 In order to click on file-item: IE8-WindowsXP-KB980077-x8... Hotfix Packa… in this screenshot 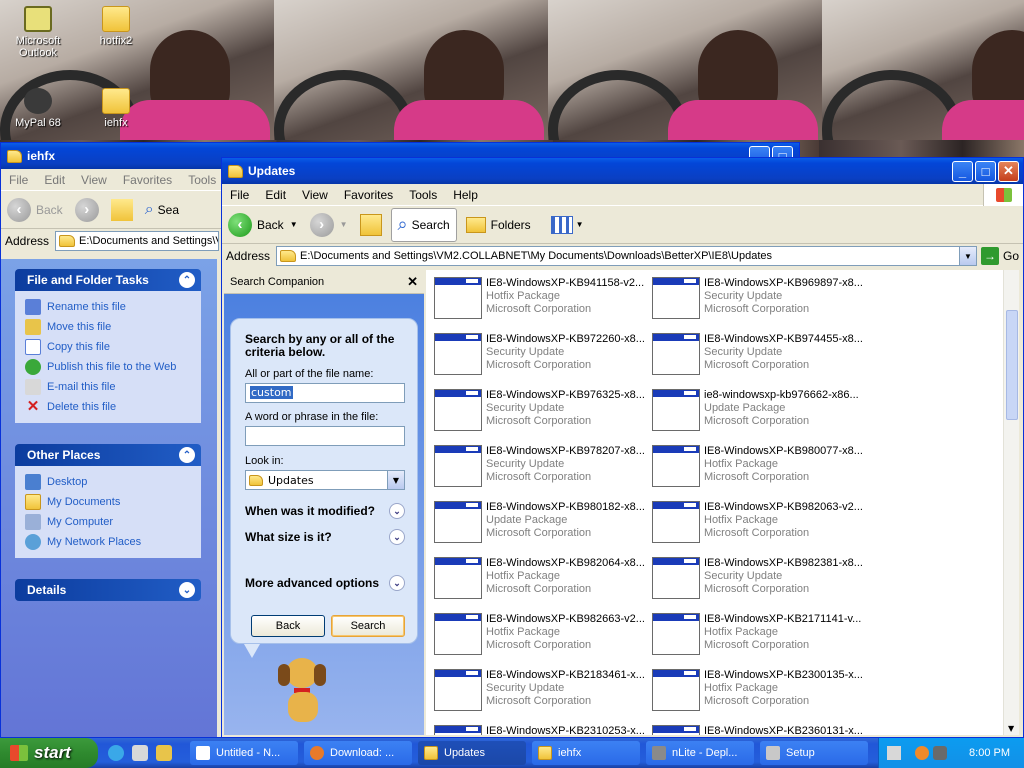, I will do `click(761, 469)`.